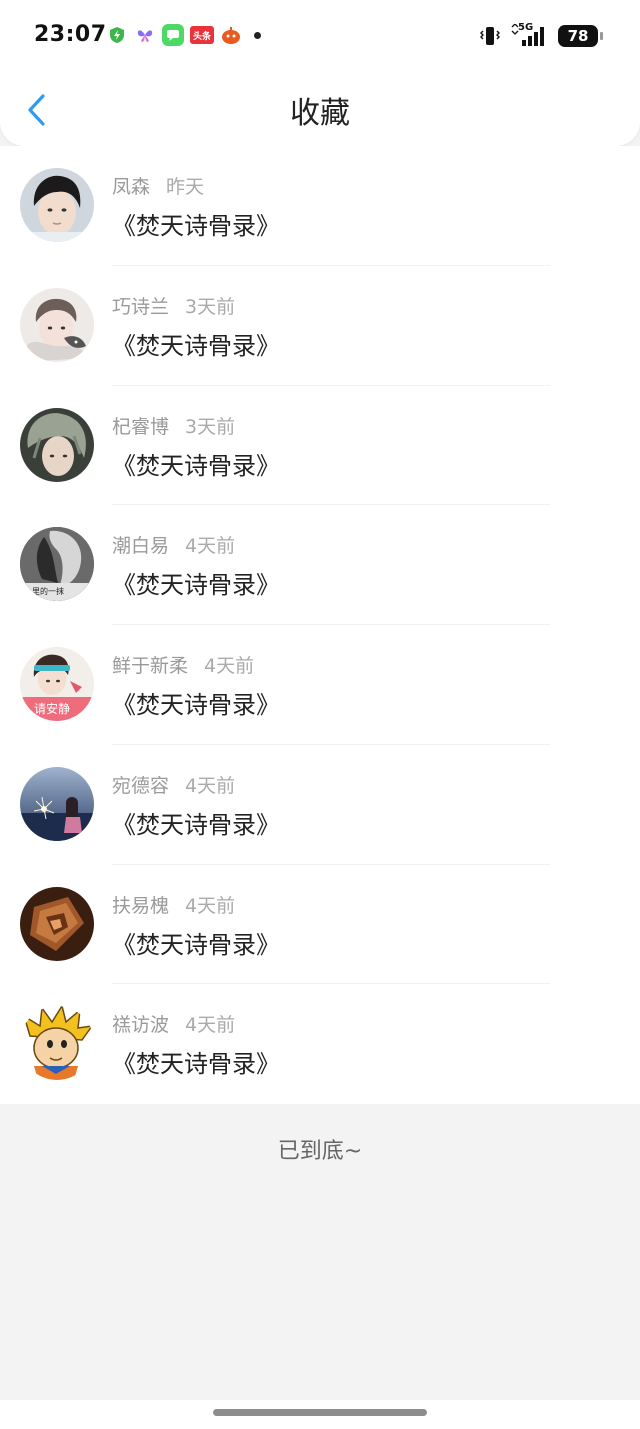  I want to click on game-app-icon, so click(231, 35).